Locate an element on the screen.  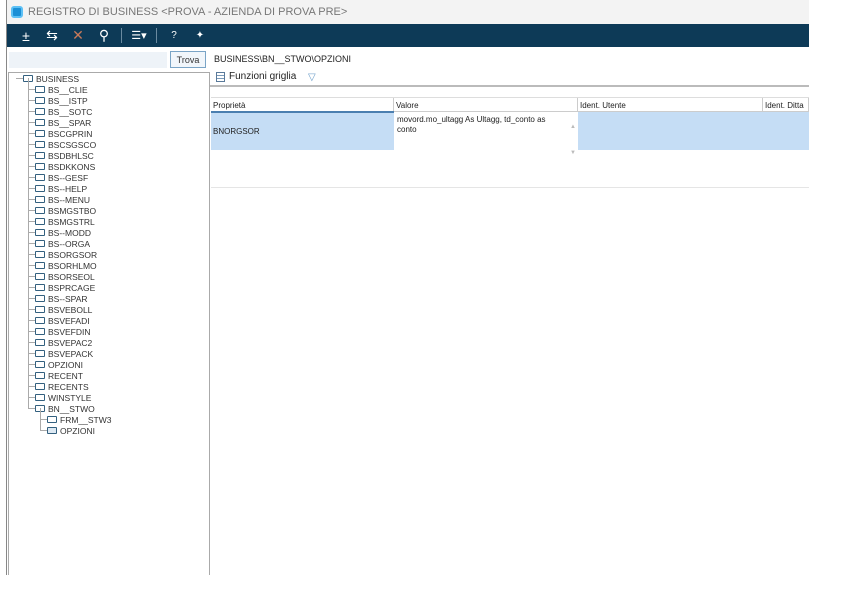
help-icon: ? is located at coordinates (174, 36).